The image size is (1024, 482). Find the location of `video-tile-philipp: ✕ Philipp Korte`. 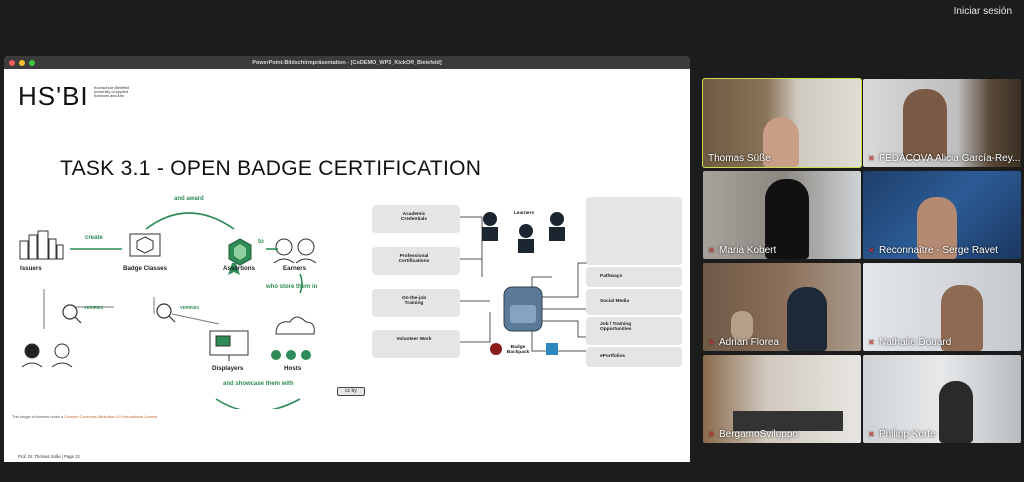

video-tile-philipp: ✕ Philipp Korte is located at coordinates (942, 399).